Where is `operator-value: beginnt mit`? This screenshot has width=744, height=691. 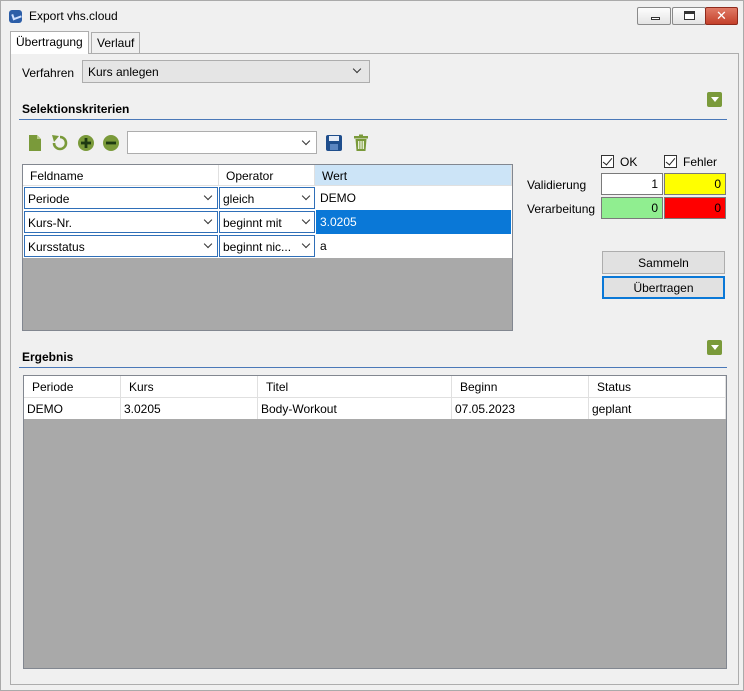 operator-value: beginnt mit is located at coordinates (252, 223).